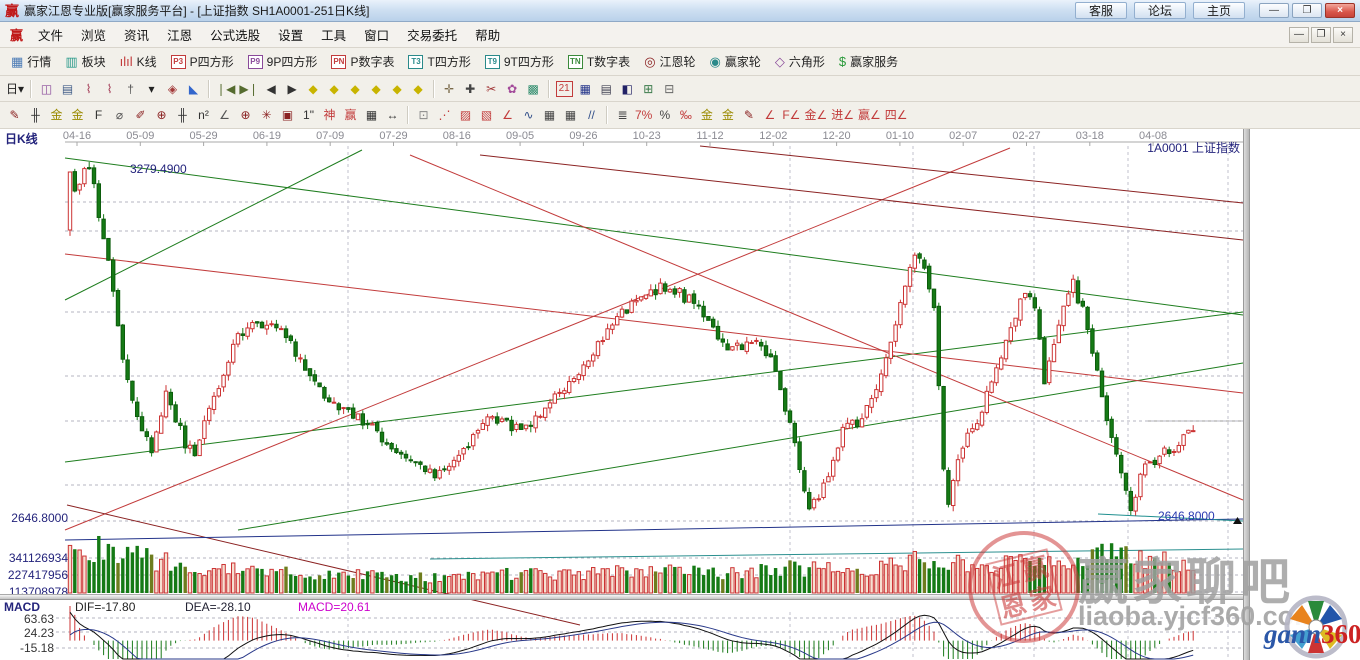 The height and width of the screenshot is (660, 1360). What do you see at coordinates (313, 89) in the screenshot?
I see `tool-diamond-left-icon: ◆` at bounding box center [313, 89].